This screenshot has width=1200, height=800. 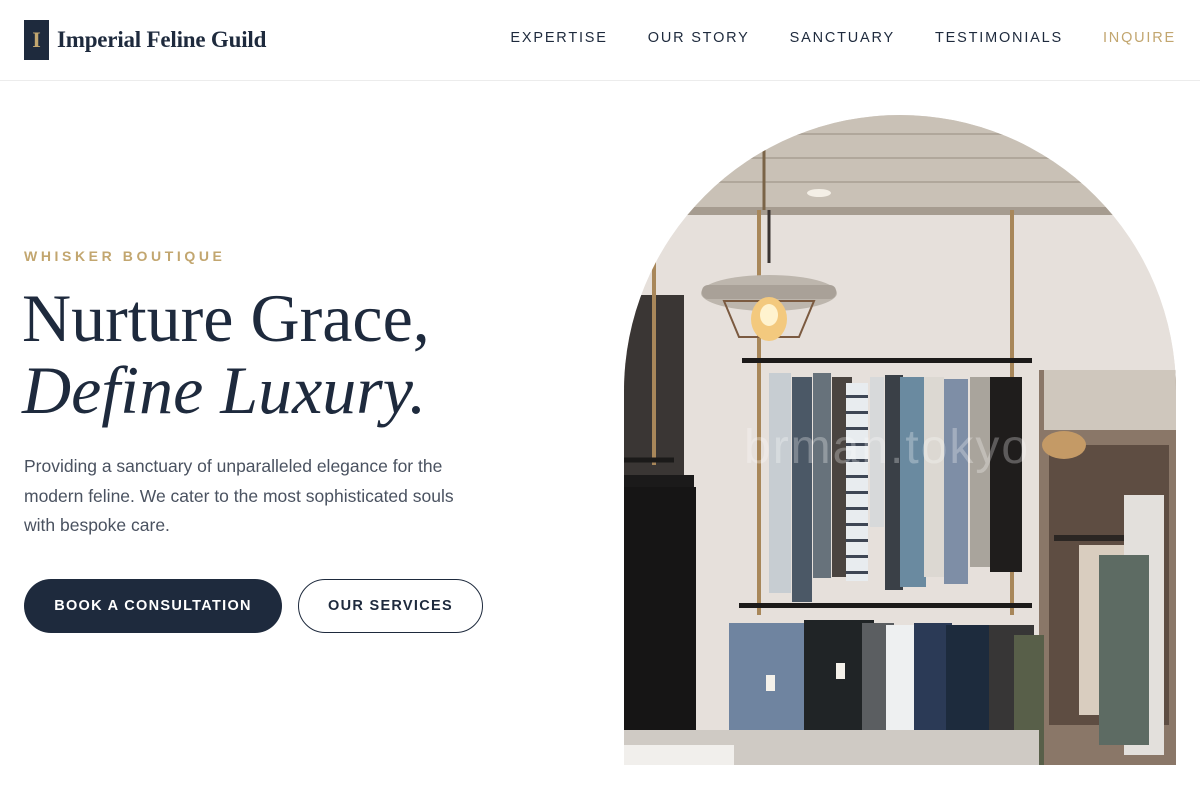 I want to click on brand-mark-icon: I, so click(x=36, y=40).